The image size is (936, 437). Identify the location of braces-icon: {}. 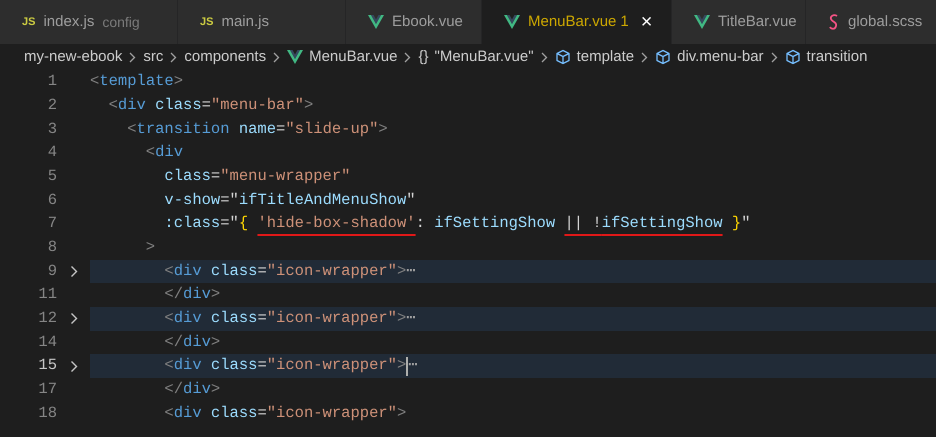
(423, 57).